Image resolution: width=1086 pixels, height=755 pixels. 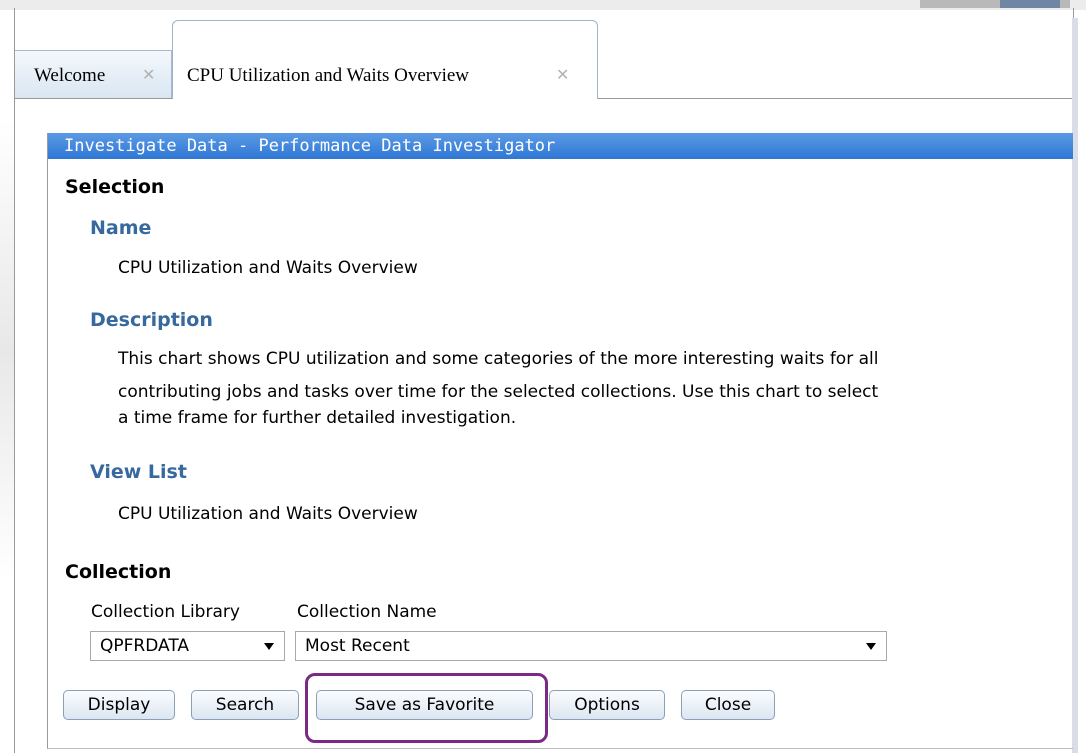 I want to click on top-strip-accent, so click(x=1030, y=4).